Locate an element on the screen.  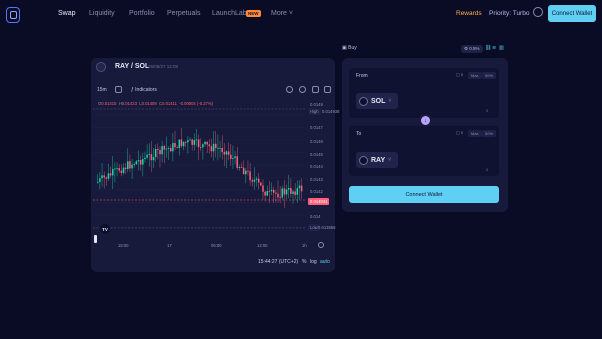
nav-more: More ˅ is located at coordinates (282, 13).